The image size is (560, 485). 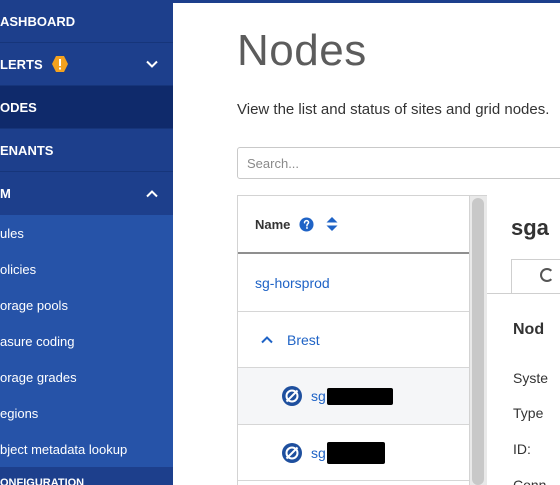 What do you see at coordinates (86, 107) in the screenshot?
I see `sidebar-item-nodes: ODES` at bounding box center [86, 107].